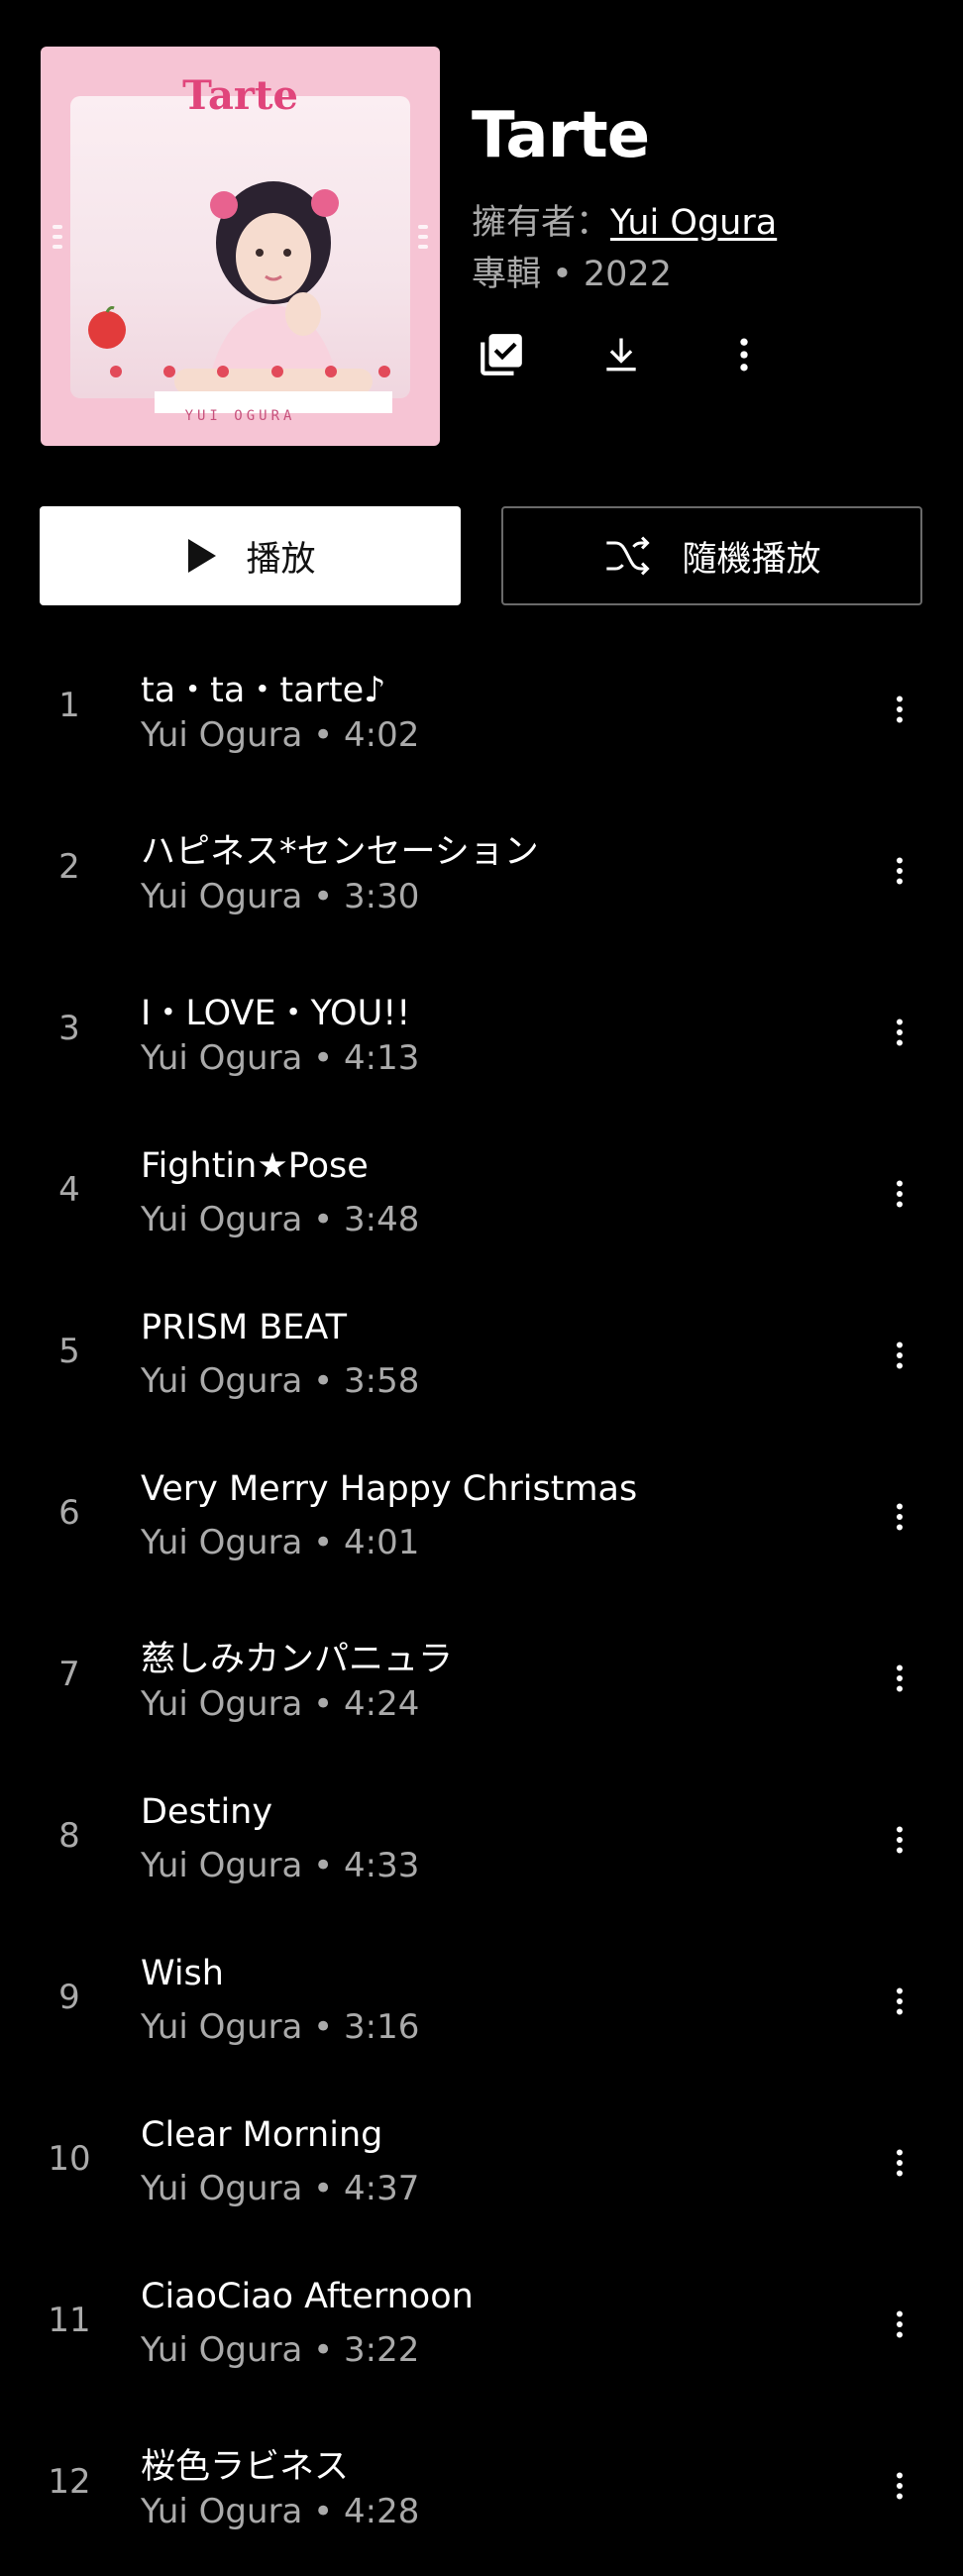 Image resolution: width=963 pixels, height=2576 pixels. Describe the element at coordinates (481, 711) in the screenshot. I see `track-row: 1 ta・ta・tarte♪ Yui Ogura • 4:02` at that location.